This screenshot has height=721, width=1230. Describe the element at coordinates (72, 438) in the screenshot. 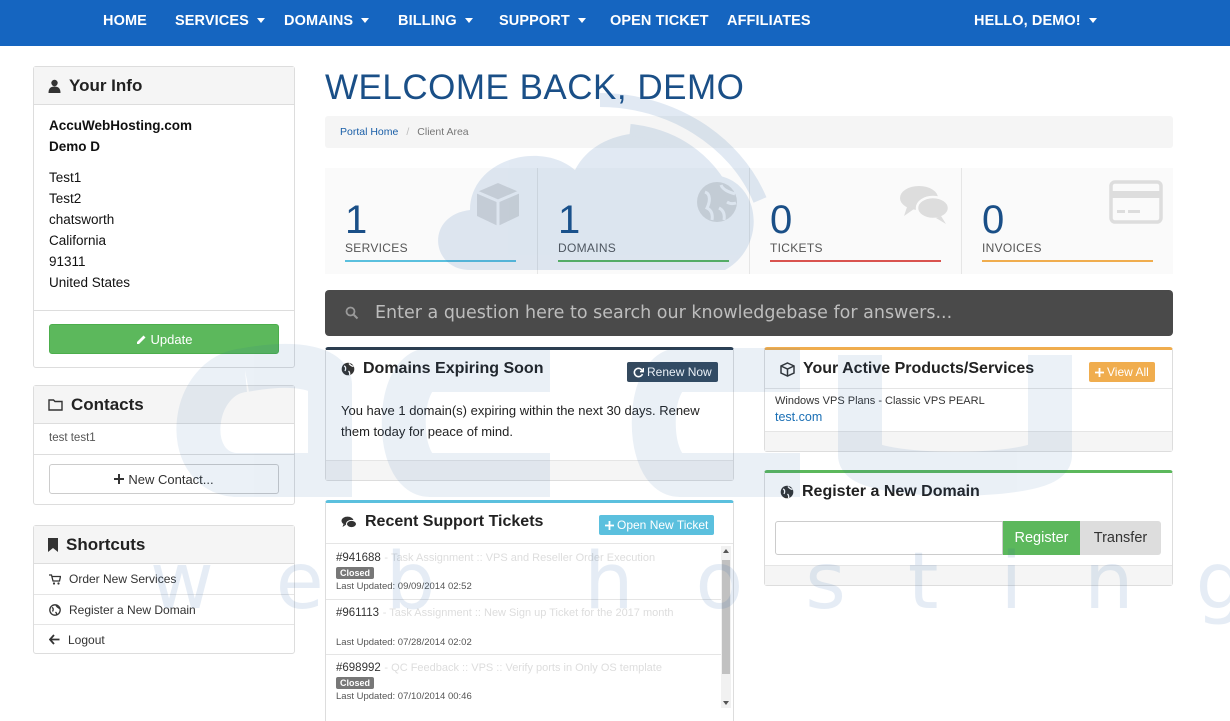

I see `contact-item: test test1` at that location.